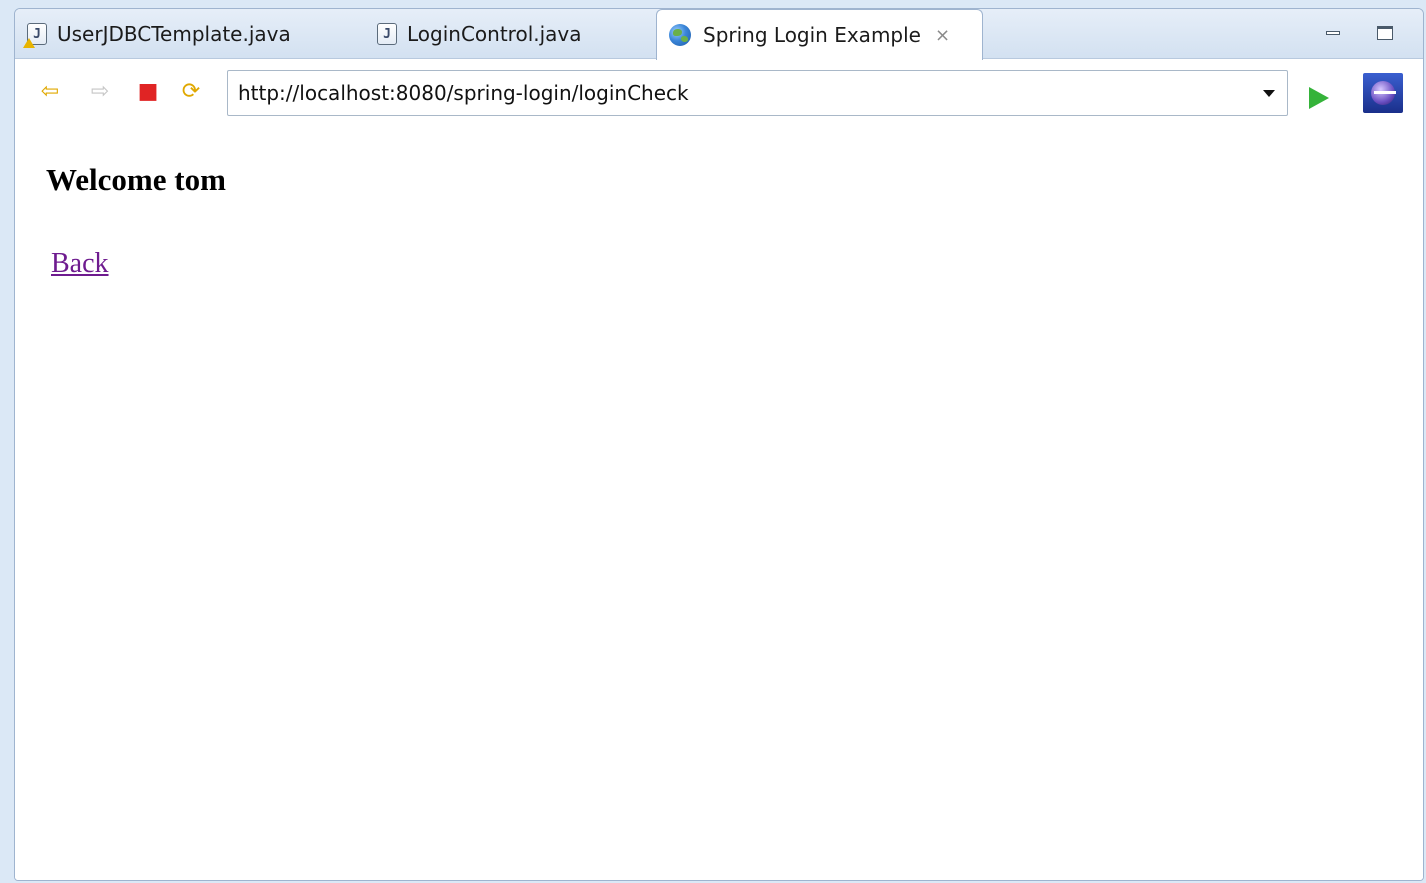  I want to click on maximize-icon, so click(1385, 33).